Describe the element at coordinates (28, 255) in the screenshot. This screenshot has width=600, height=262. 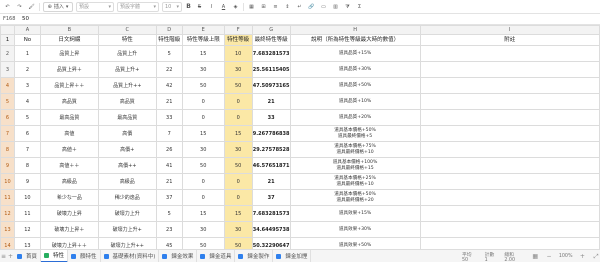
I see `sheet-tab: 首頁` at that location.